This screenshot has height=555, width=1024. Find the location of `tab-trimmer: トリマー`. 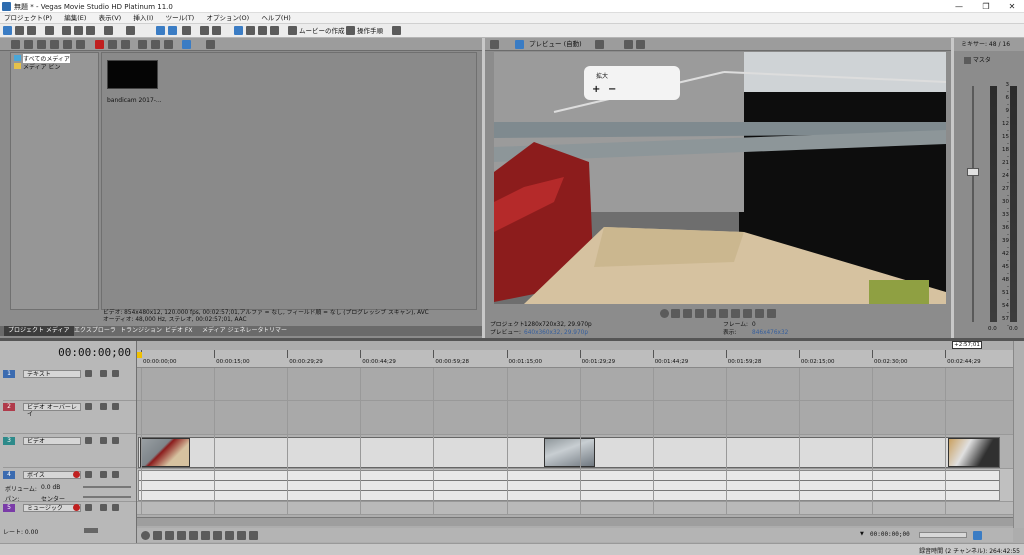

tab-trimmer: トリマー is located at coordinates (275, 331).